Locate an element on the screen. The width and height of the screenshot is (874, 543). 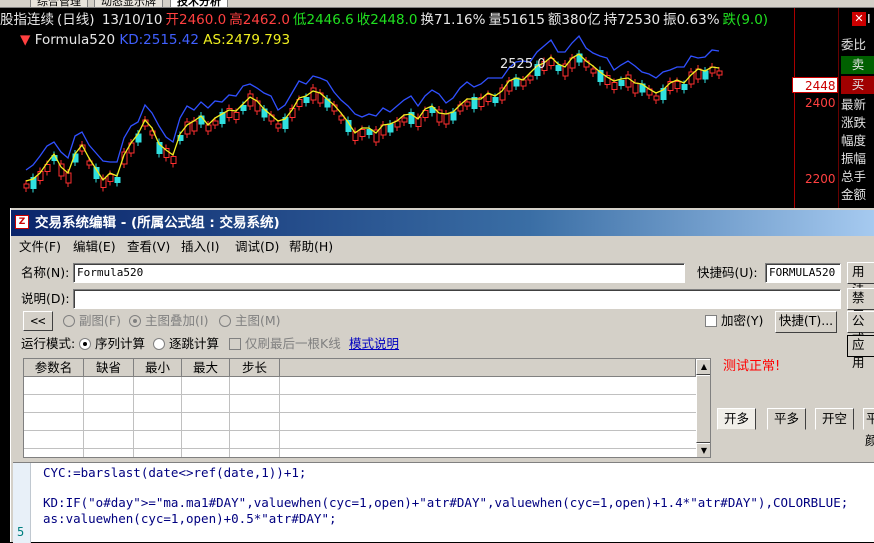
tab-dynamic-board: 动态显示牌 is located at coordinates (128, 3).